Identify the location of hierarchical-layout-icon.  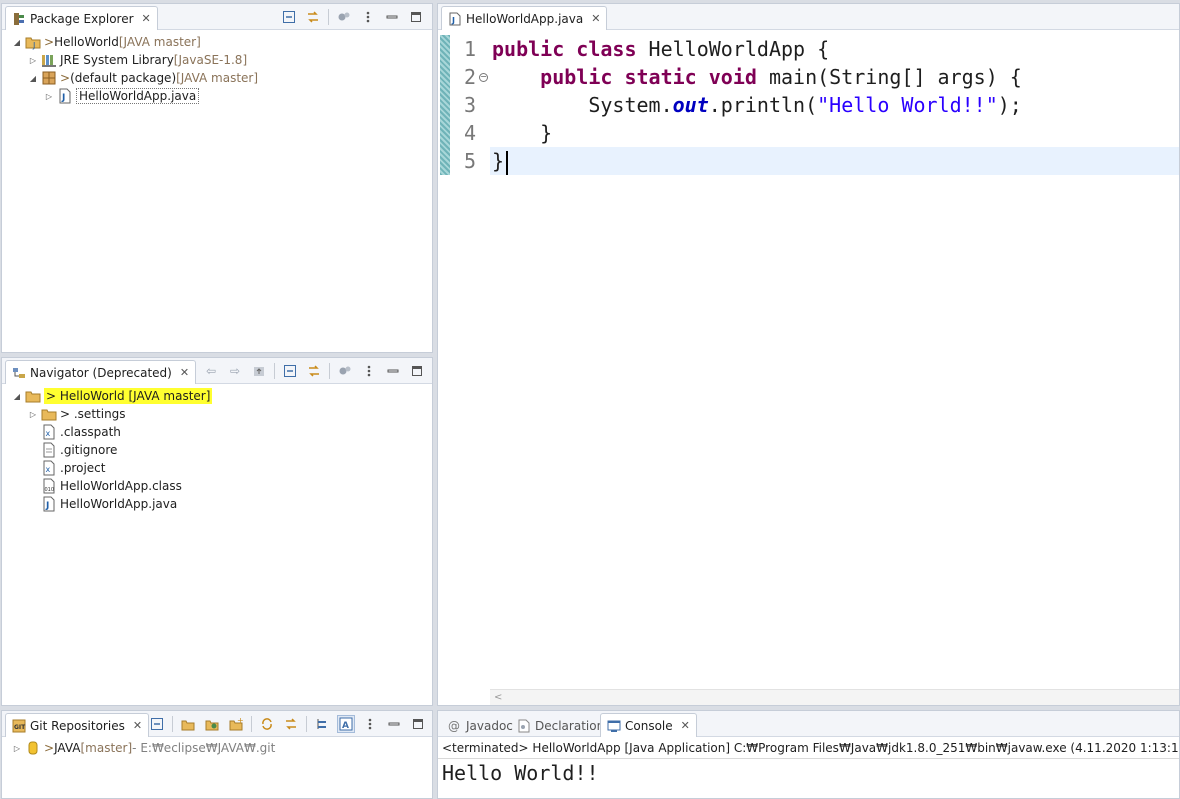
(322, 724).